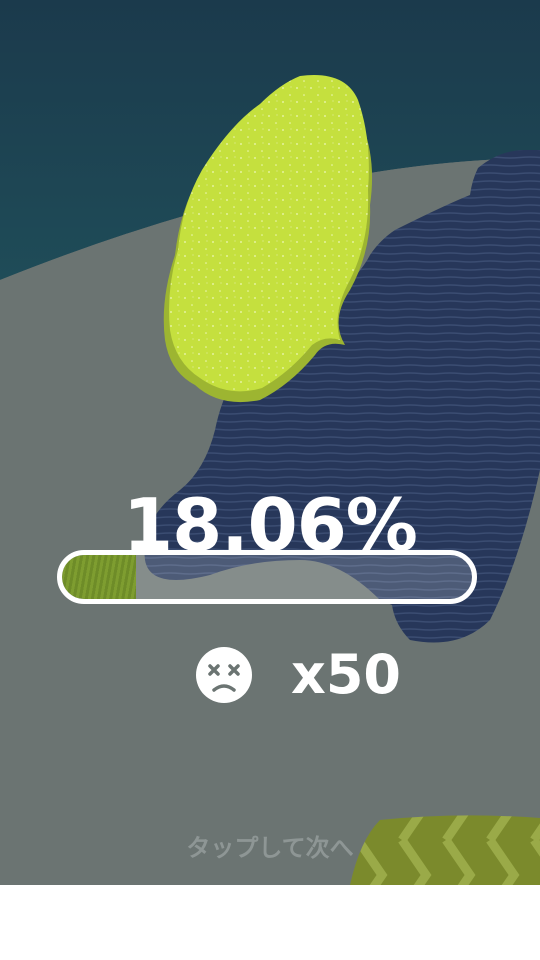 The image size is (540, 960). Describe the element at coordinates (346, 674) in the screenshot. I see `death-count: x50` at that location.